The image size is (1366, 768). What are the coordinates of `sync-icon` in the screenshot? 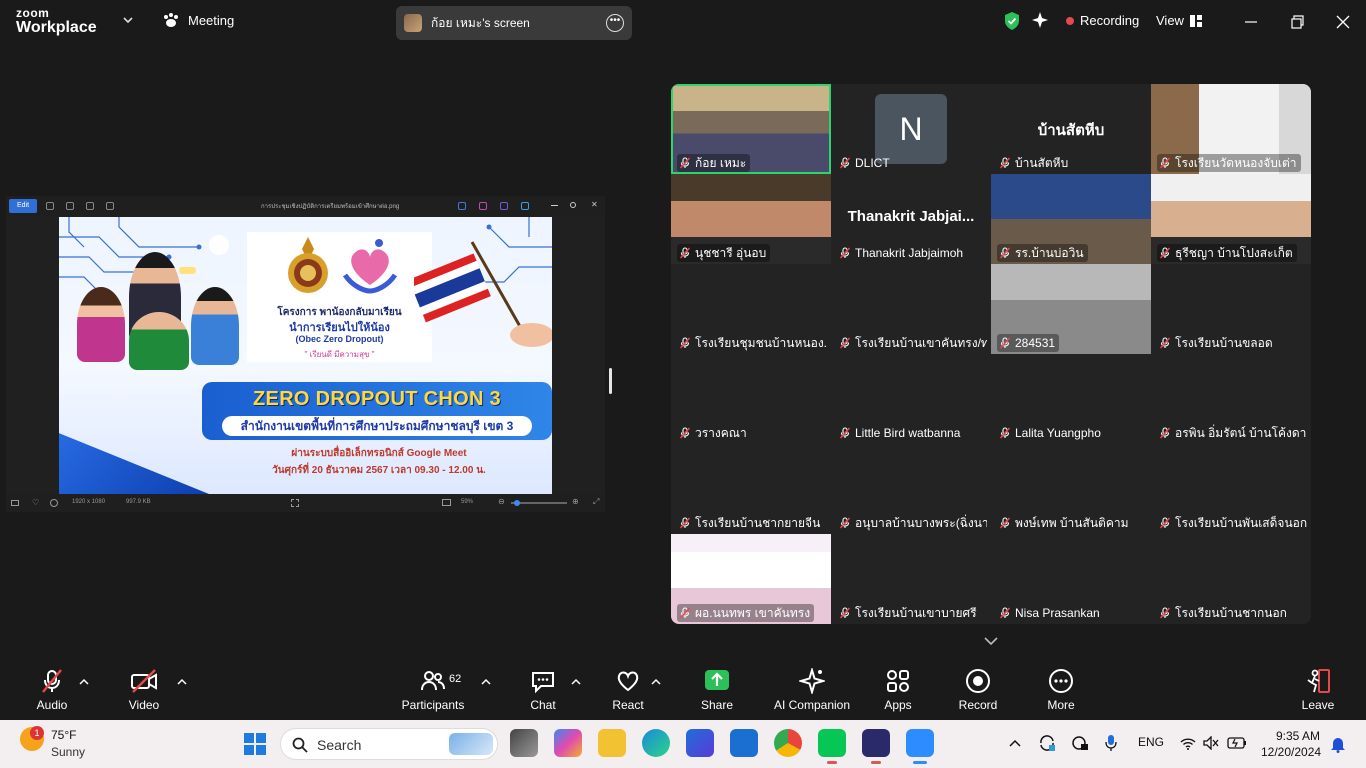 It's located at (1047, 743).